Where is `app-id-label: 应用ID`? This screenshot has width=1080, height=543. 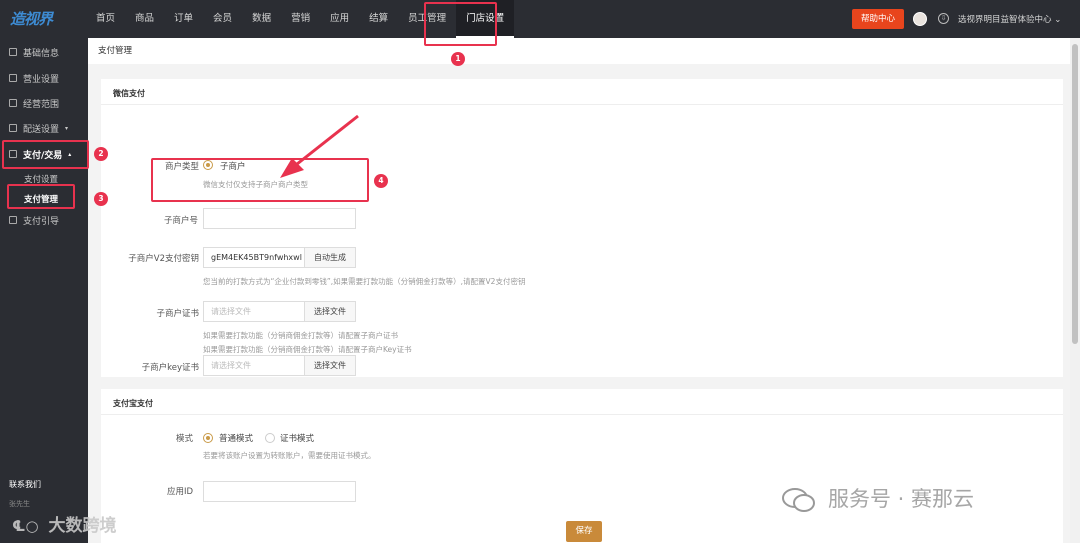
app-id-label: 应用ID is located at coordinates (179, 492).